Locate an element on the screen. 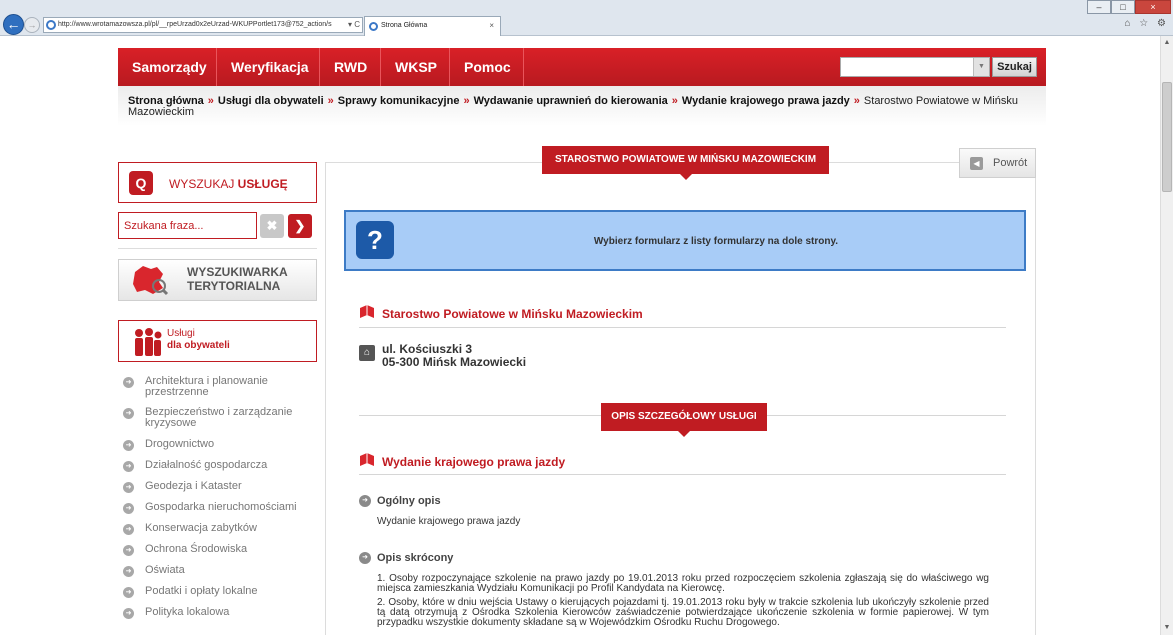 The width and height of the screenshot is (1173, 635). general-text: Wydanie krajowego prawa jazdy is located at coordinates (449, 521).